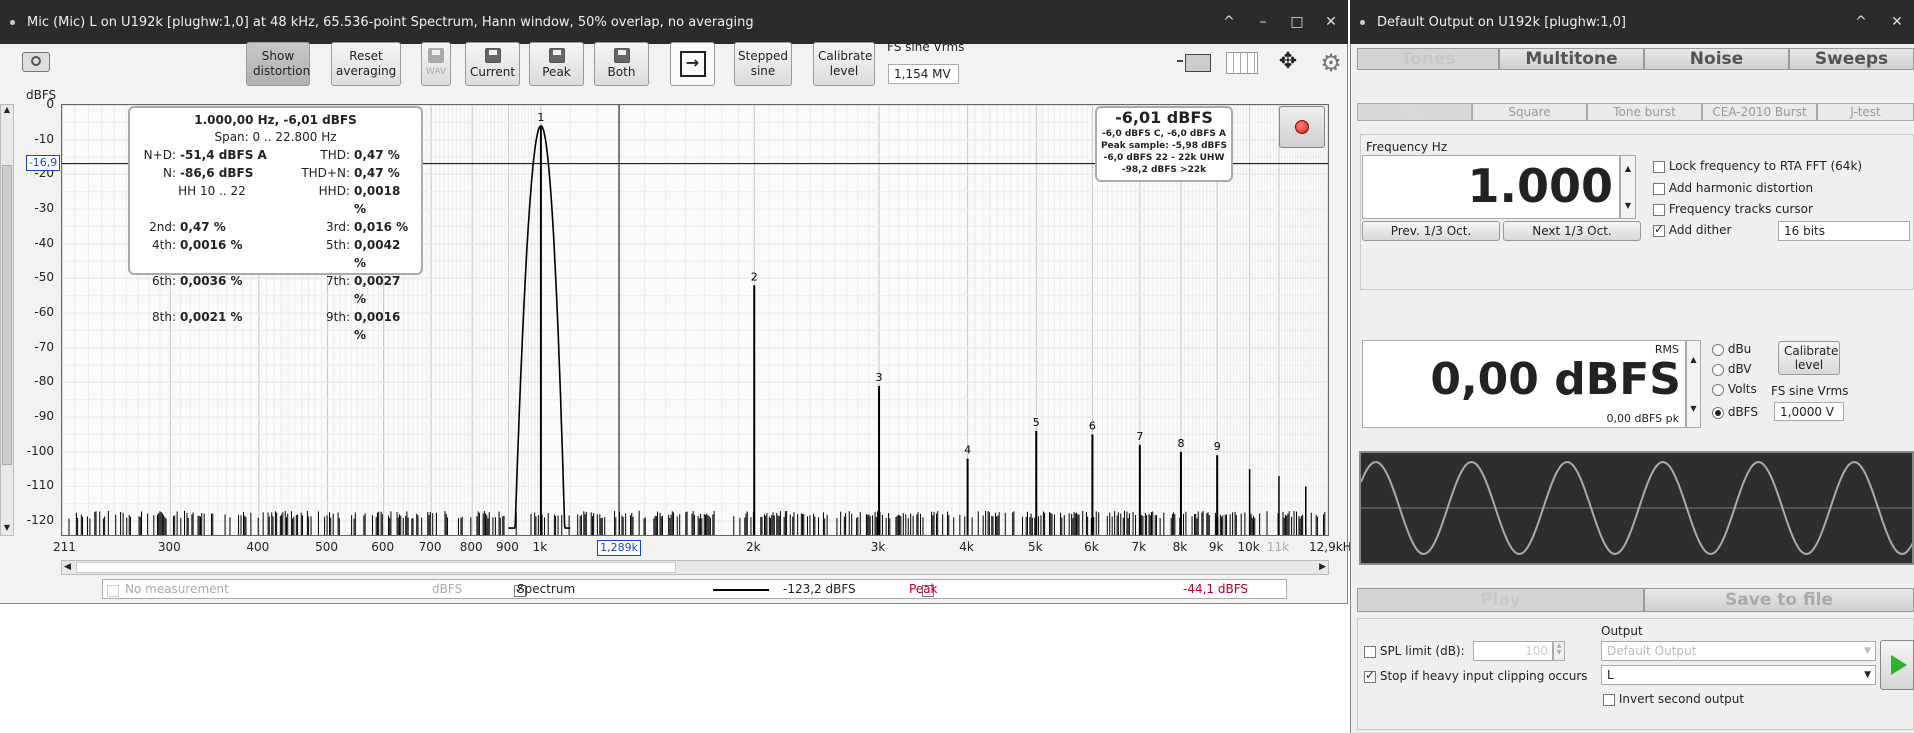 The image size is (1914, 733). What do you see at coordinates (539, 326) in the screenshot?
I see `fundamental-skirt` at bounding box center [539, 326].